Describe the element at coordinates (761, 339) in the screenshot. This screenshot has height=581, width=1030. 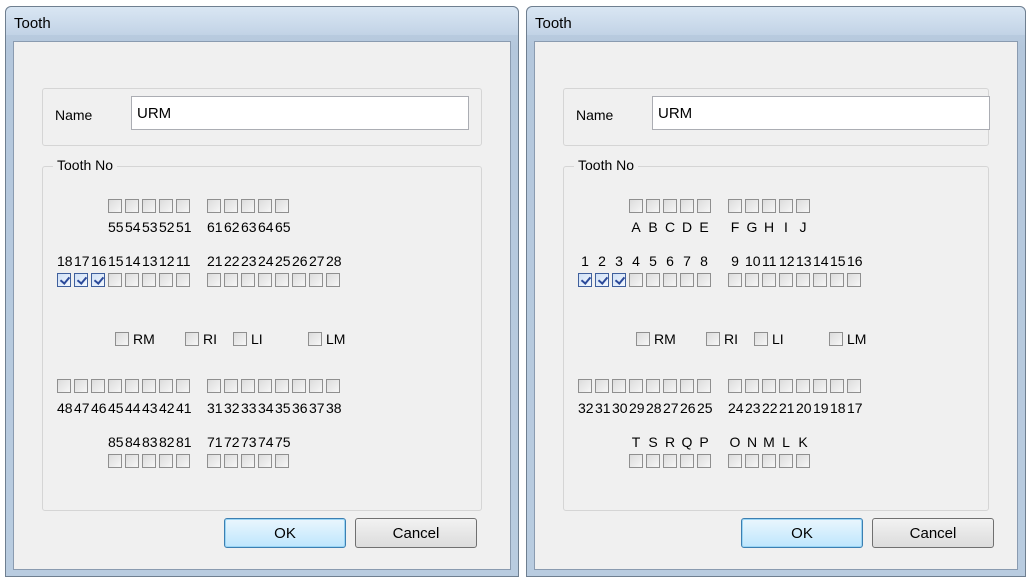
I see `quadrant-li-checkbox` at that location.